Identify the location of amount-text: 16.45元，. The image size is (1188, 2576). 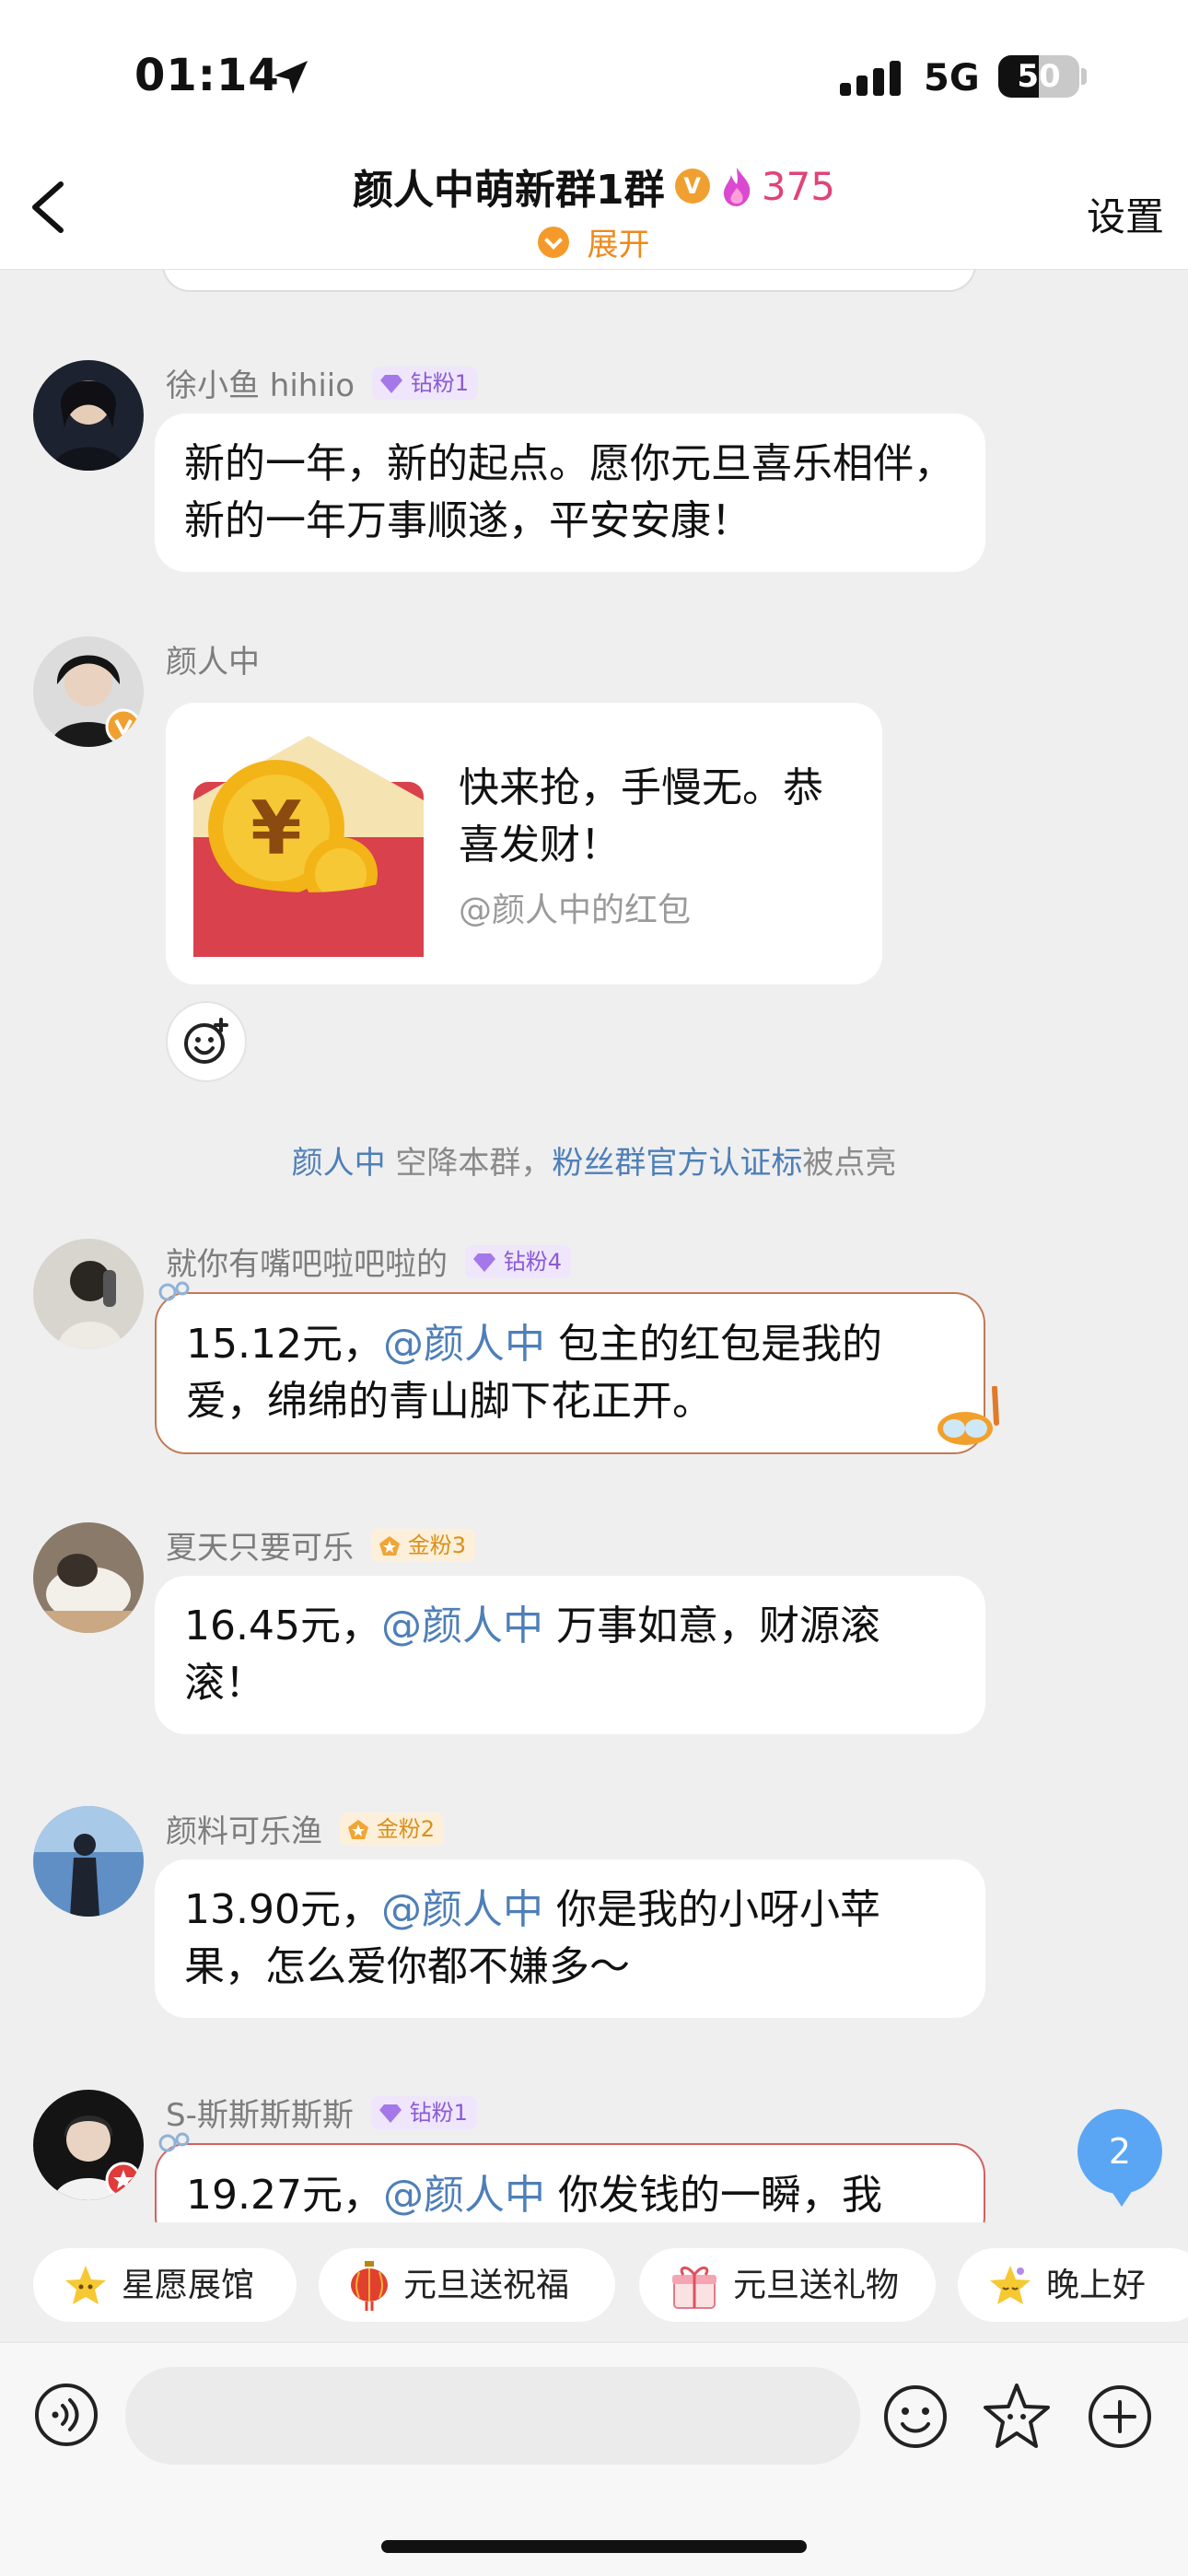
(282, 1626).